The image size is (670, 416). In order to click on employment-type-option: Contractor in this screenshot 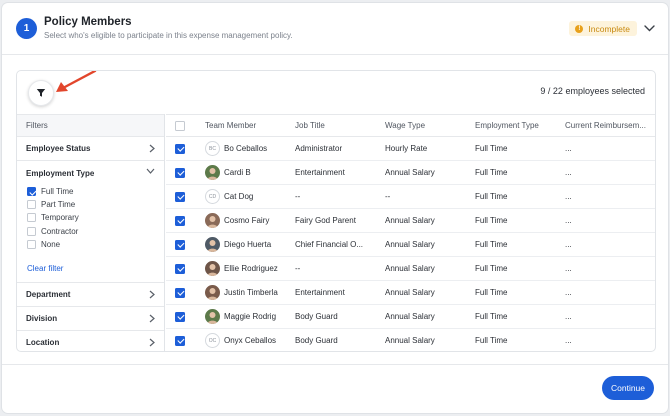, I will do `click(95, 231)`.